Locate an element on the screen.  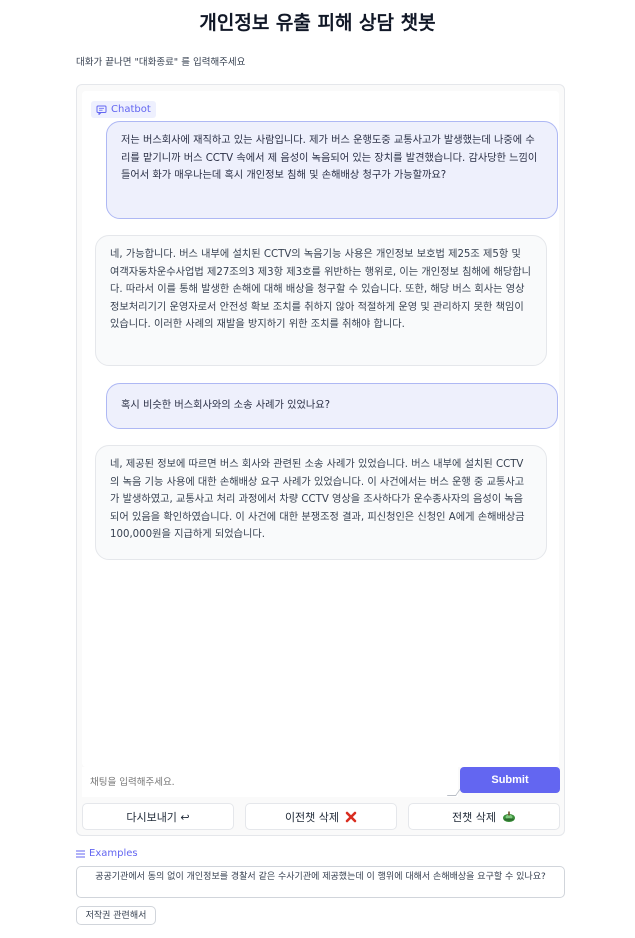
example-item: 저작권 관련해서 is located at coordinates (116, 915).